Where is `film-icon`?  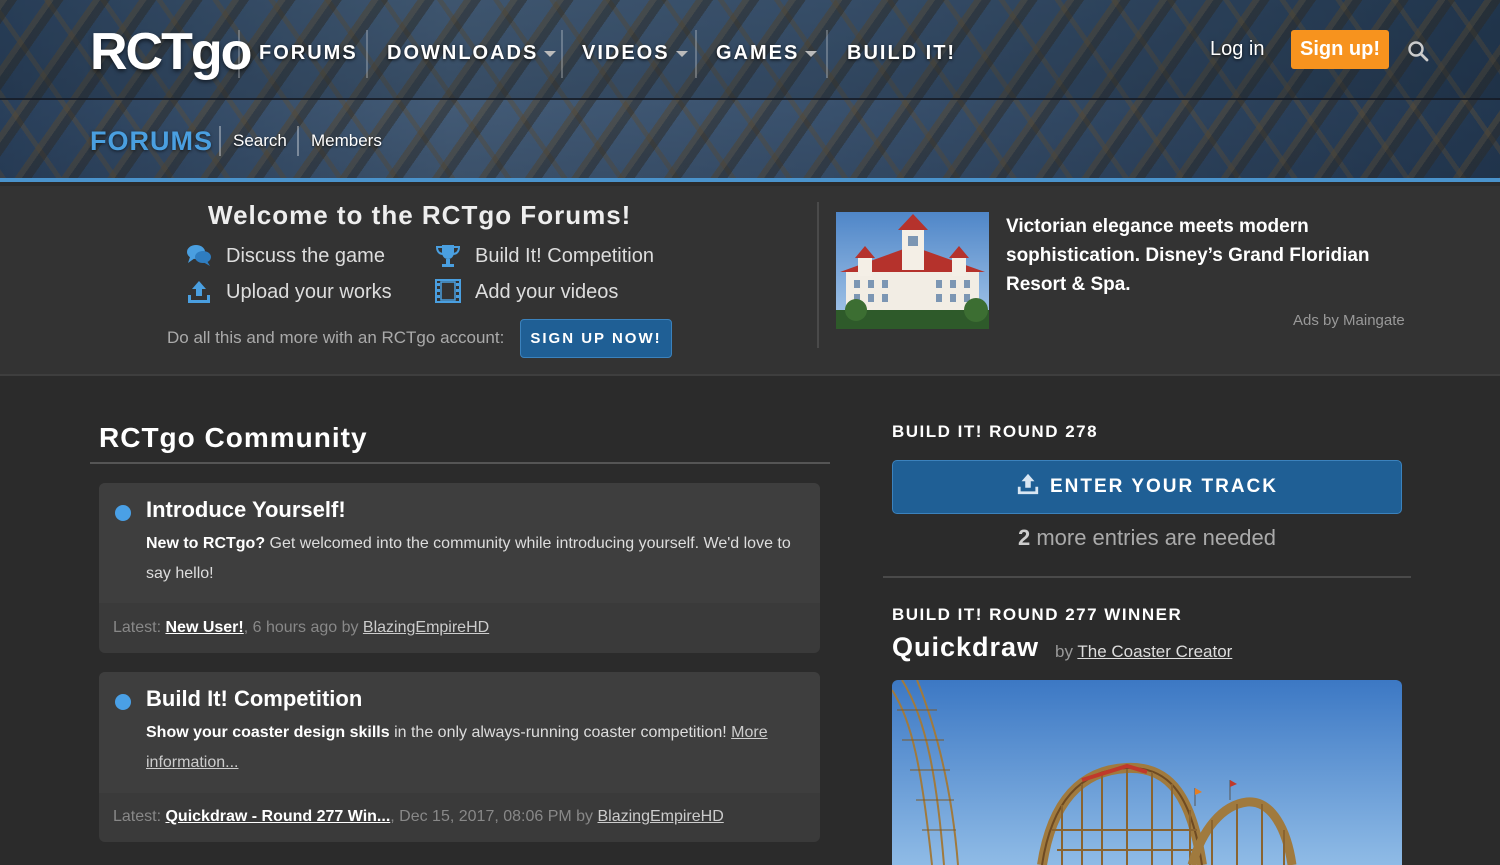 film-icon is located at coordinates (448, 291).